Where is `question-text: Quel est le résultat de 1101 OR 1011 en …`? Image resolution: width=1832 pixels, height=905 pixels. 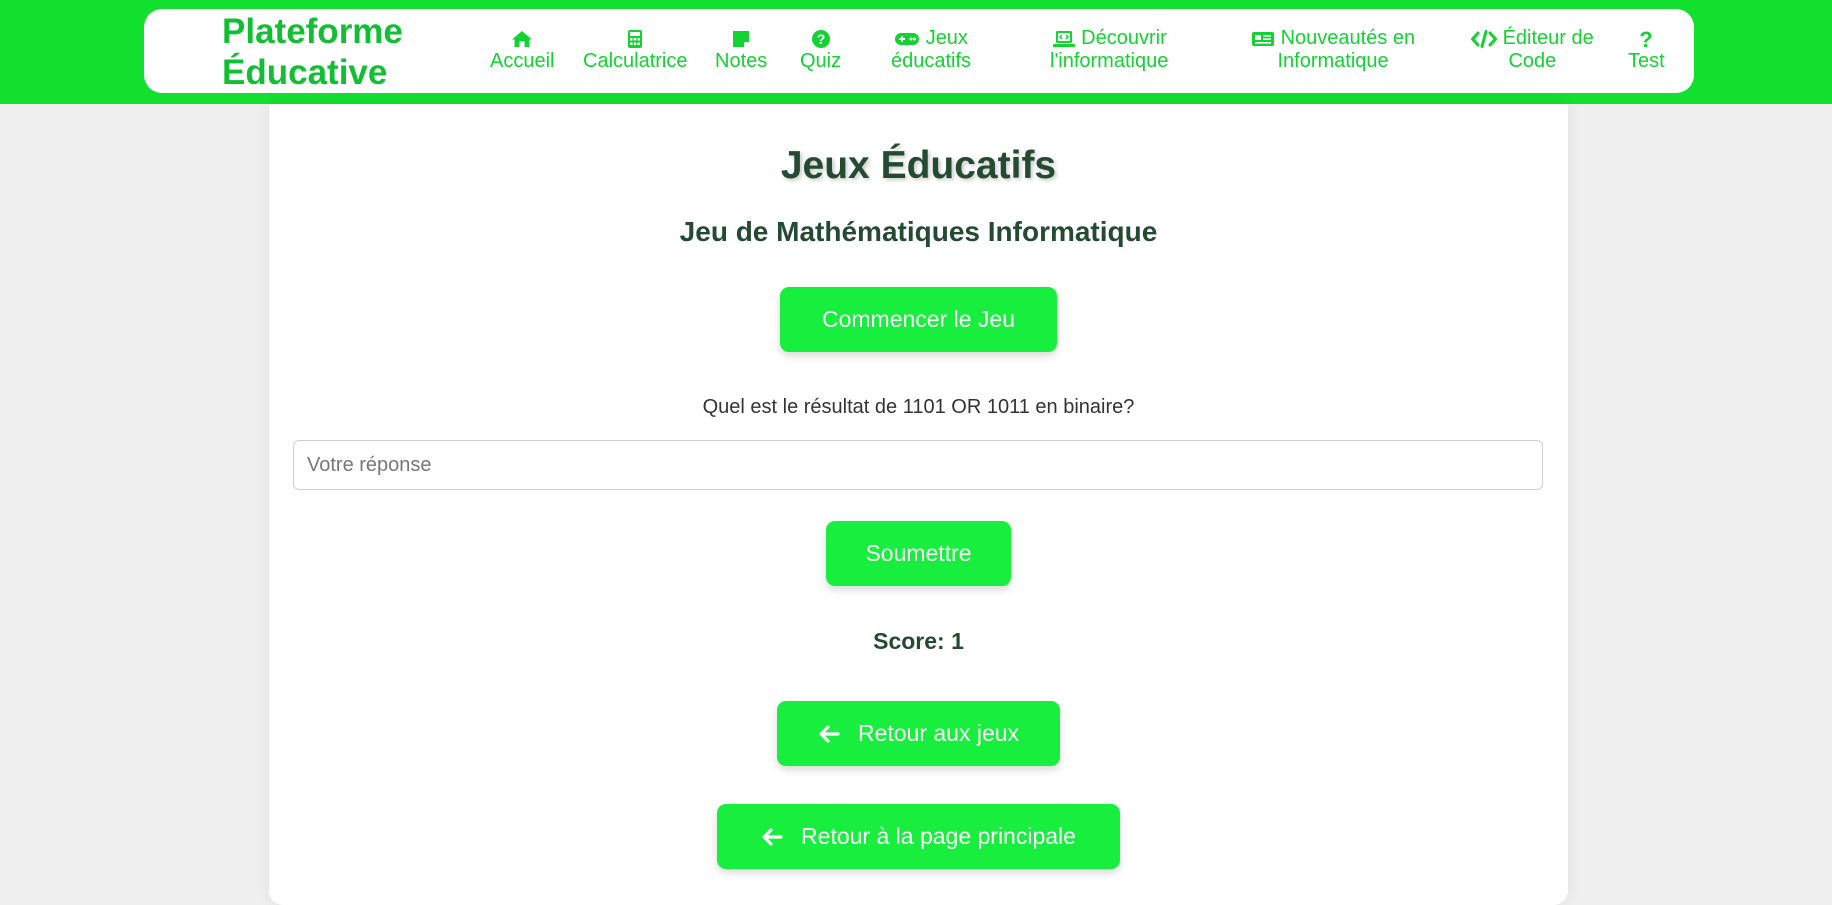
question-text: Quel est le résultat de 1101 OR 1011 en … is located at coordinates (918, 407).